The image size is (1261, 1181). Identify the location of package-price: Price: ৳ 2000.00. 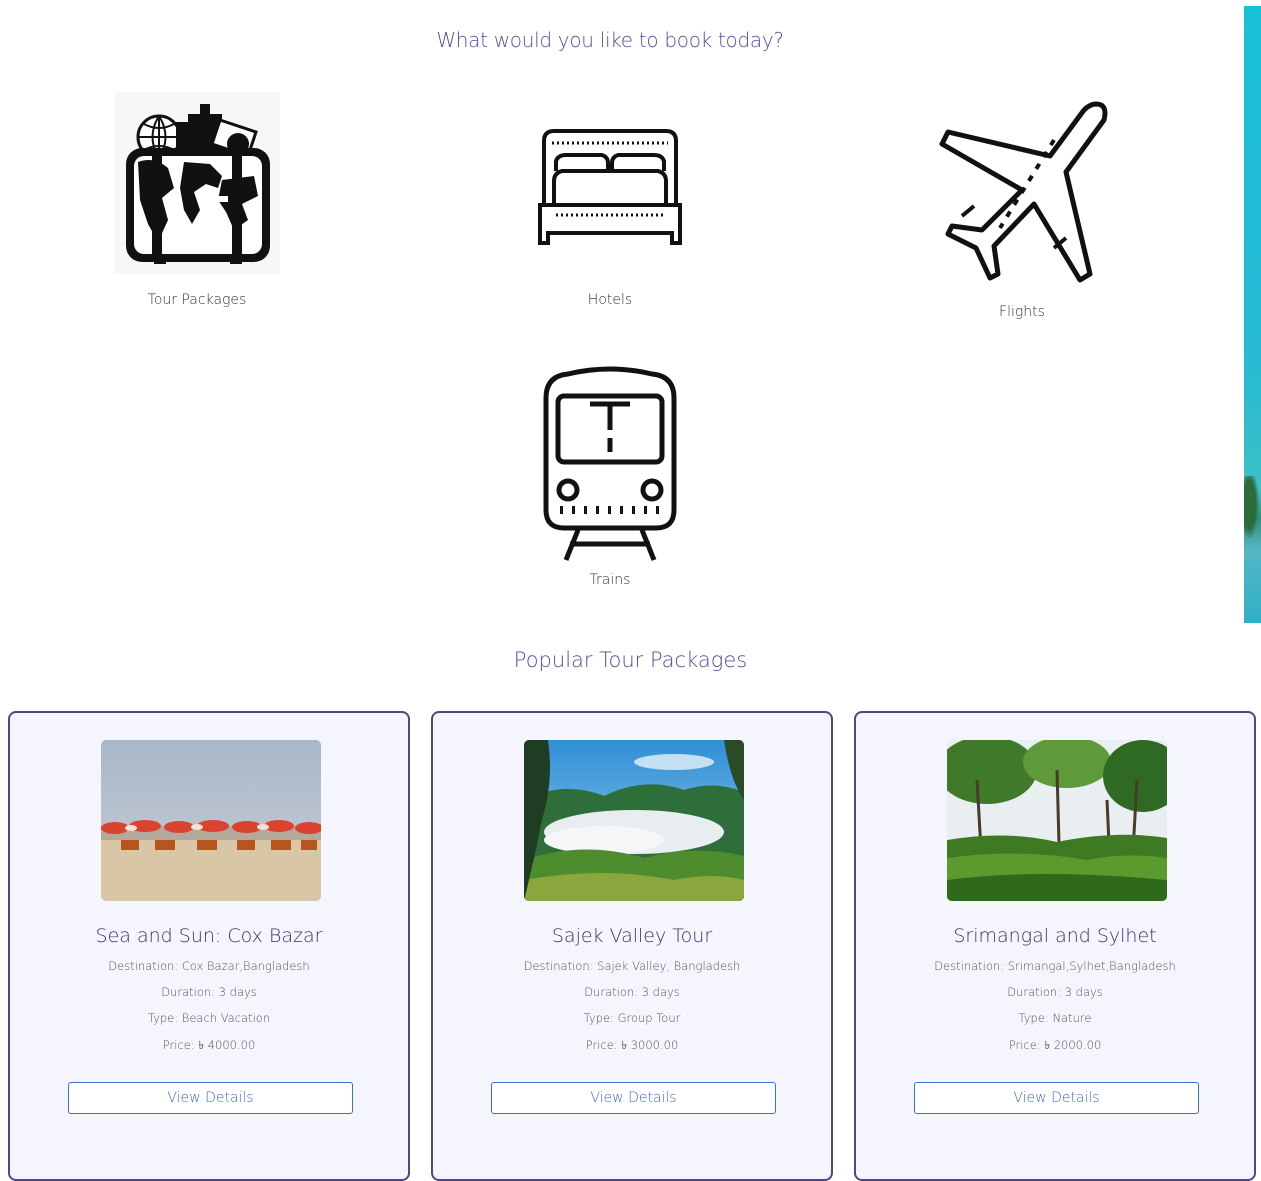
(1055, 1045).